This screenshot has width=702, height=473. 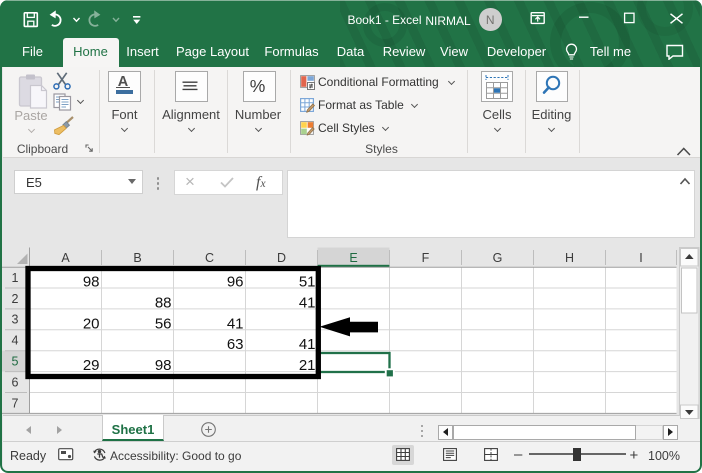 I want to click on svg-text: 29, so click(x=91, y=365).